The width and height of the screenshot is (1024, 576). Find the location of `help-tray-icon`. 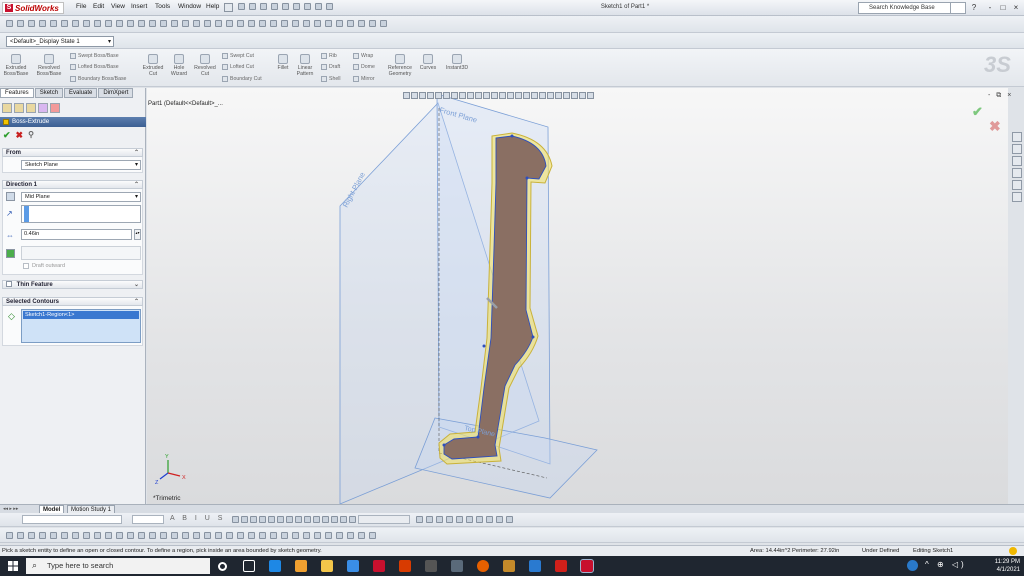

help-tray-icon is located at coordinates (912, 565).